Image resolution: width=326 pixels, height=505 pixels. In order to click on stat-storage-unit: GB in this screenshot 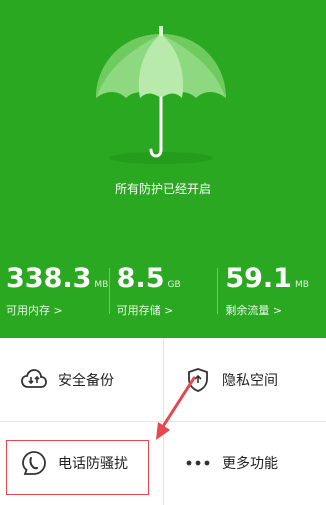, I will do `click(174, 285)`.